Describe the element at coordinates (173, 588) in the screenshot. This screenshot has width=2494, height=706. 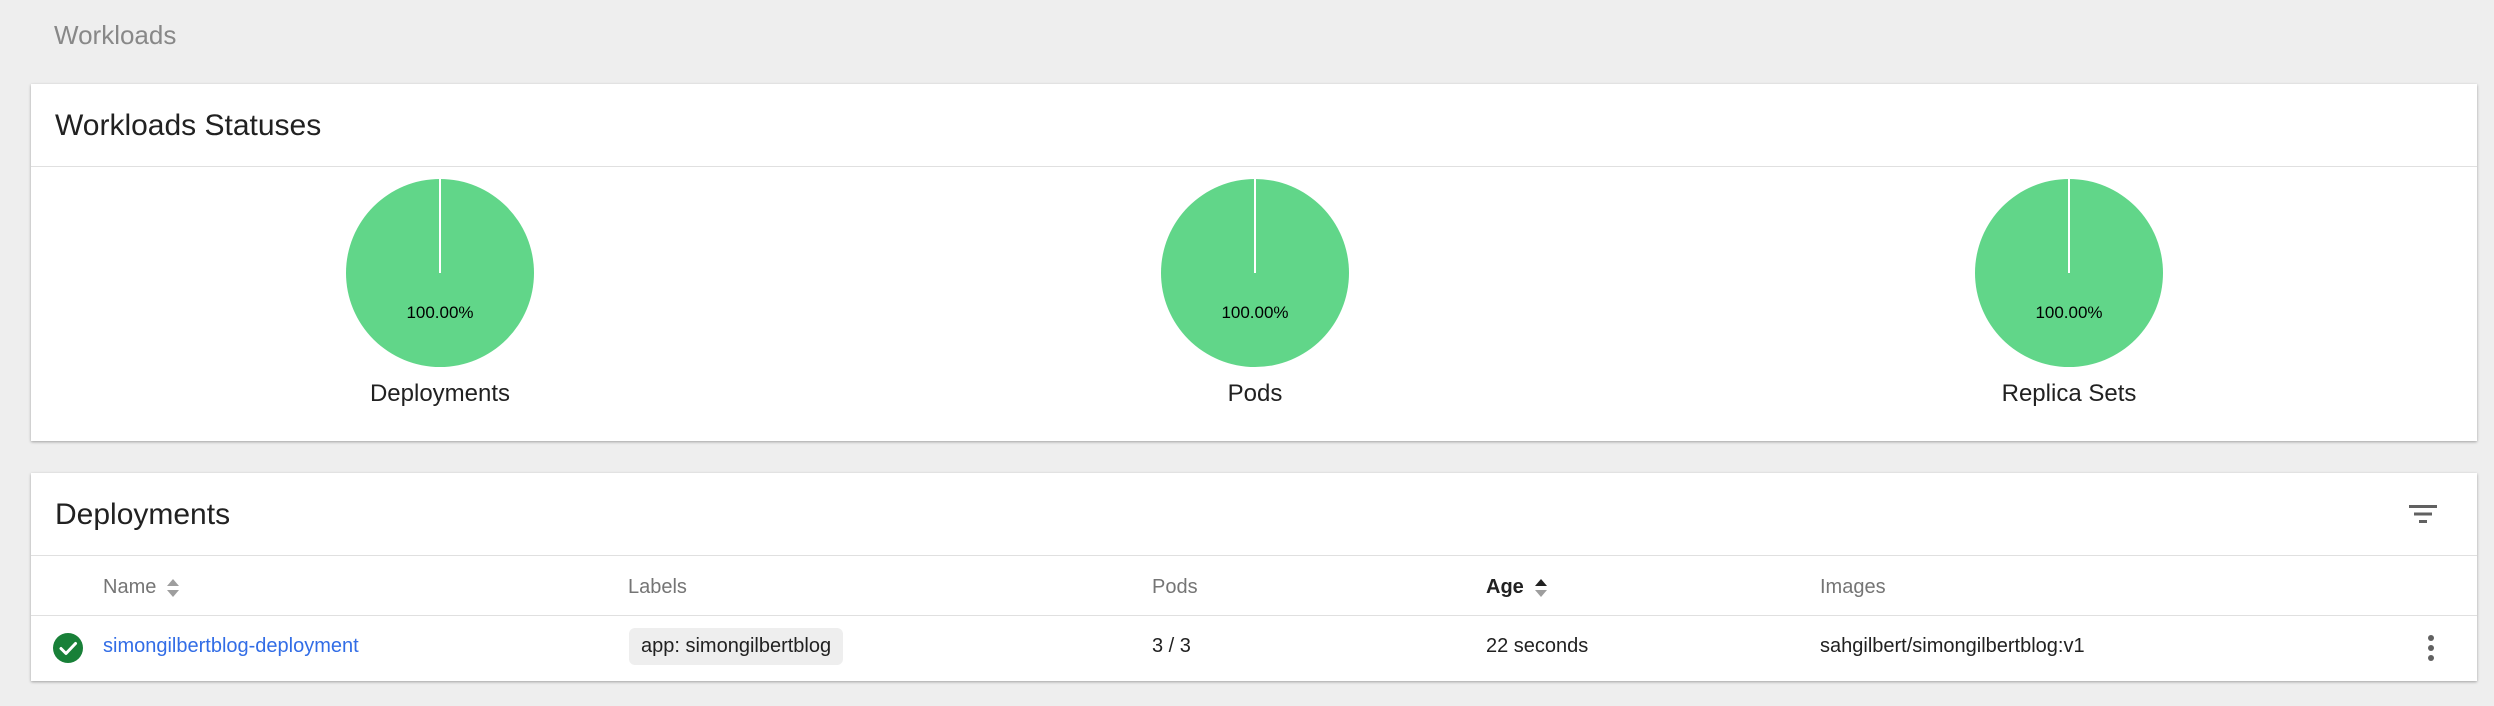
I see `sort-icon` at that location.